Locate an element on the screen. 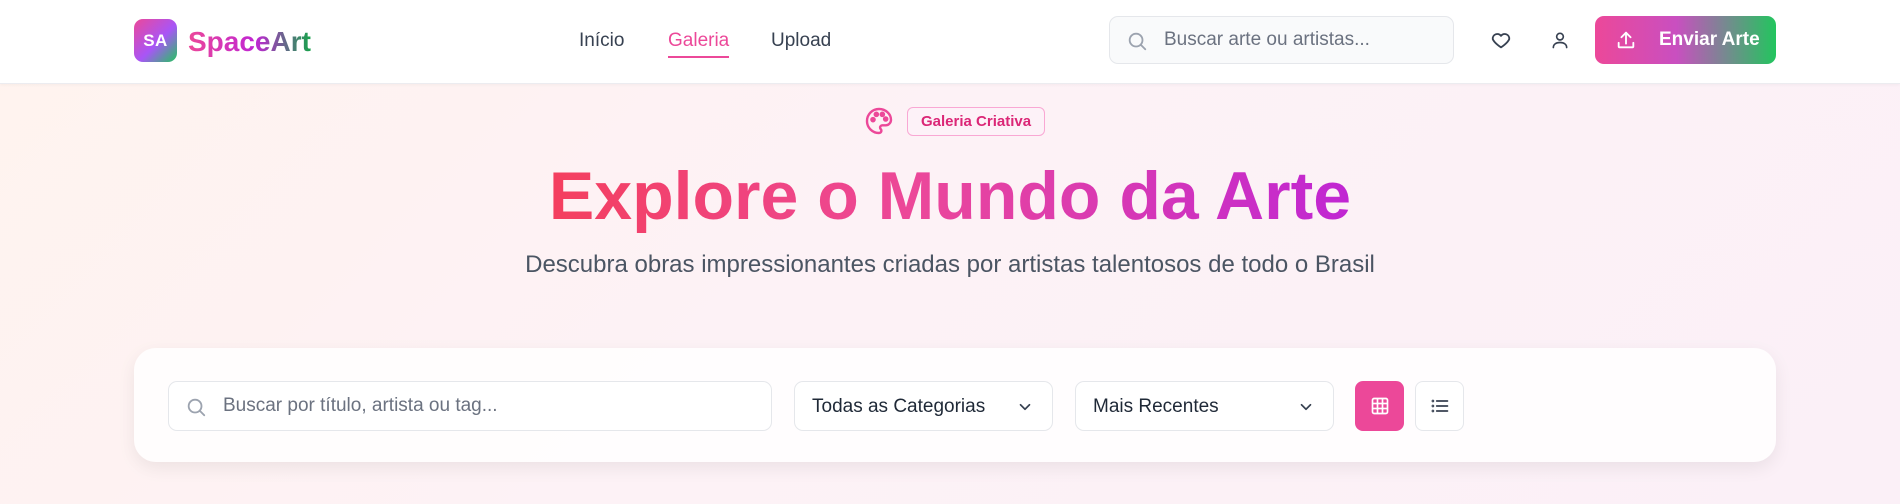  palette-icon is located at coordinates (879, 121).